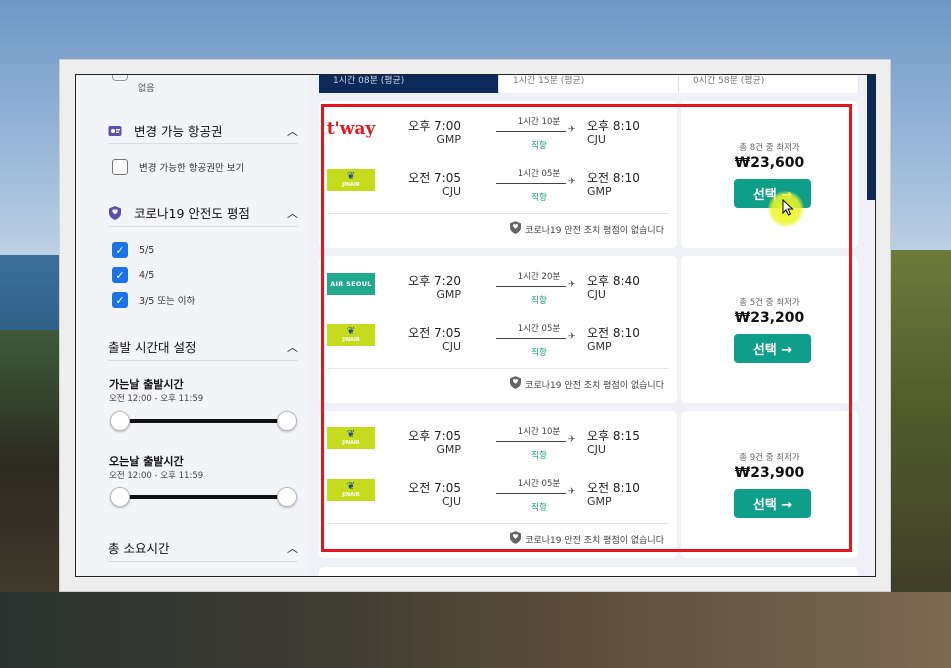  I want to click on lowest-price-note: 총 8건 중 최저가, so click(769, 148).